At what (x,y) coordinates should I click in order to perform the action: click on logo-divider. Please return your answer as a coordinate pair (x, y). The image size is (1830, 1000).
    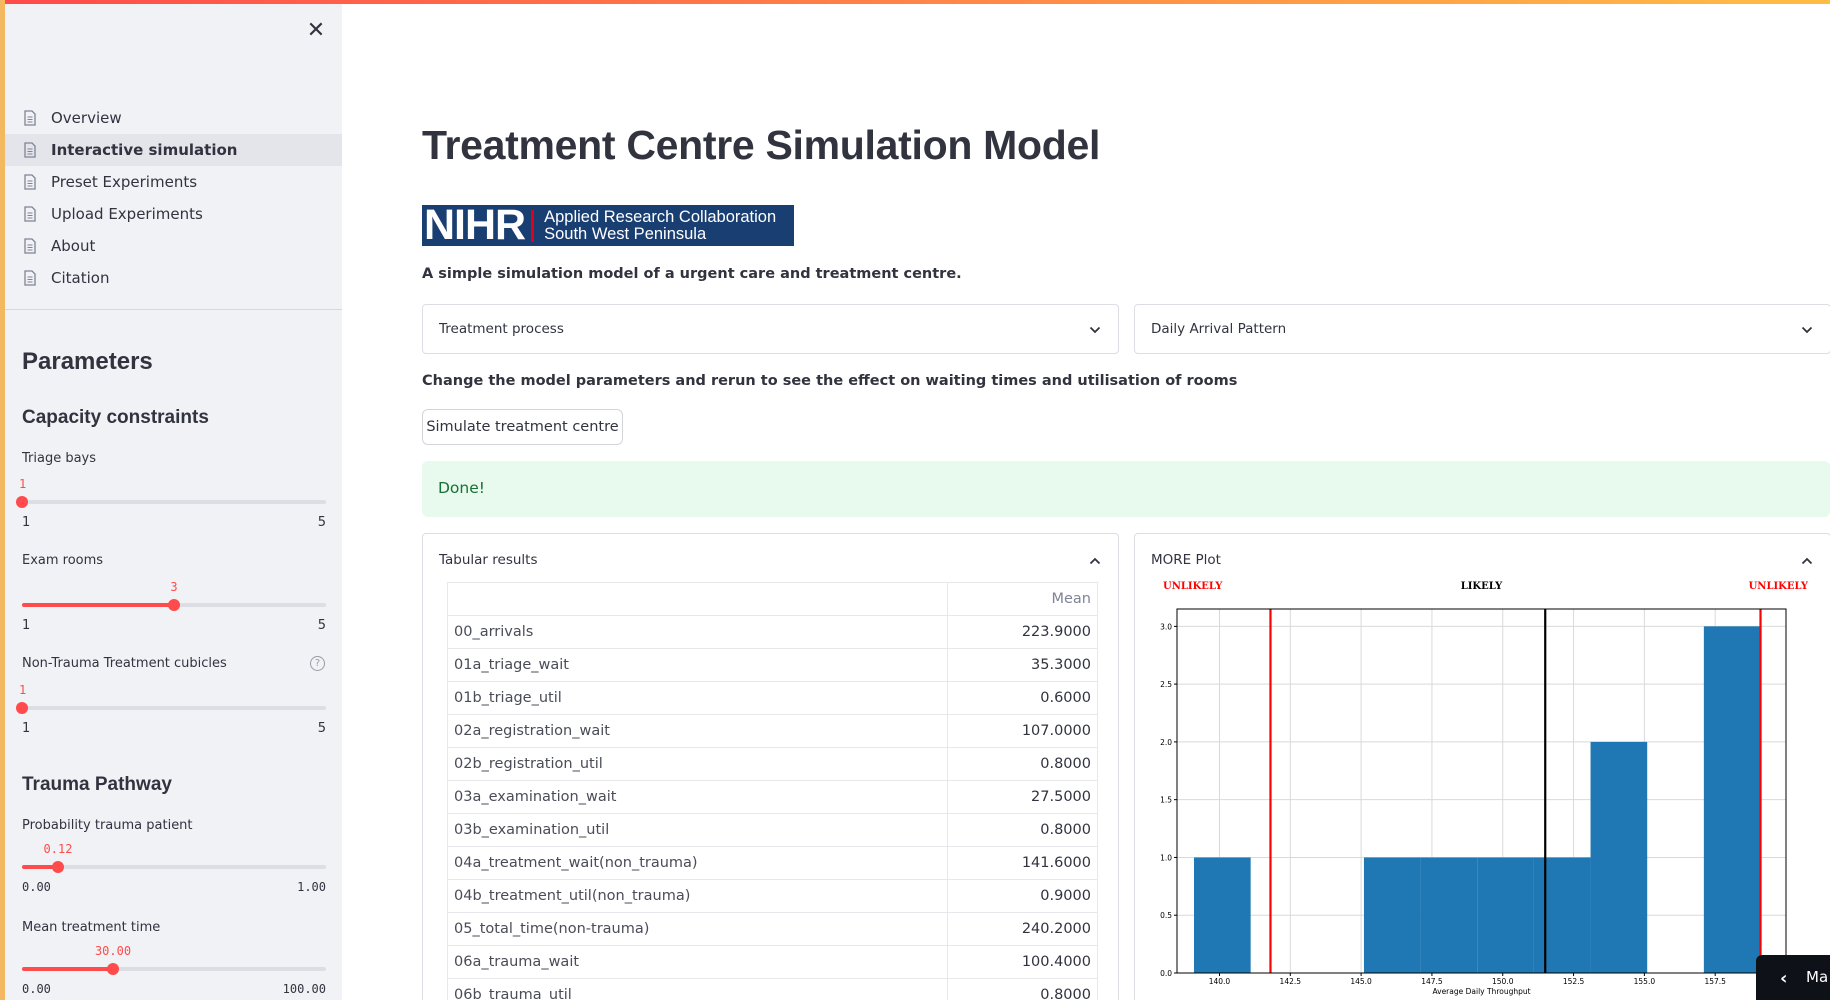
    Looking at the image, I should click on (533, 225).